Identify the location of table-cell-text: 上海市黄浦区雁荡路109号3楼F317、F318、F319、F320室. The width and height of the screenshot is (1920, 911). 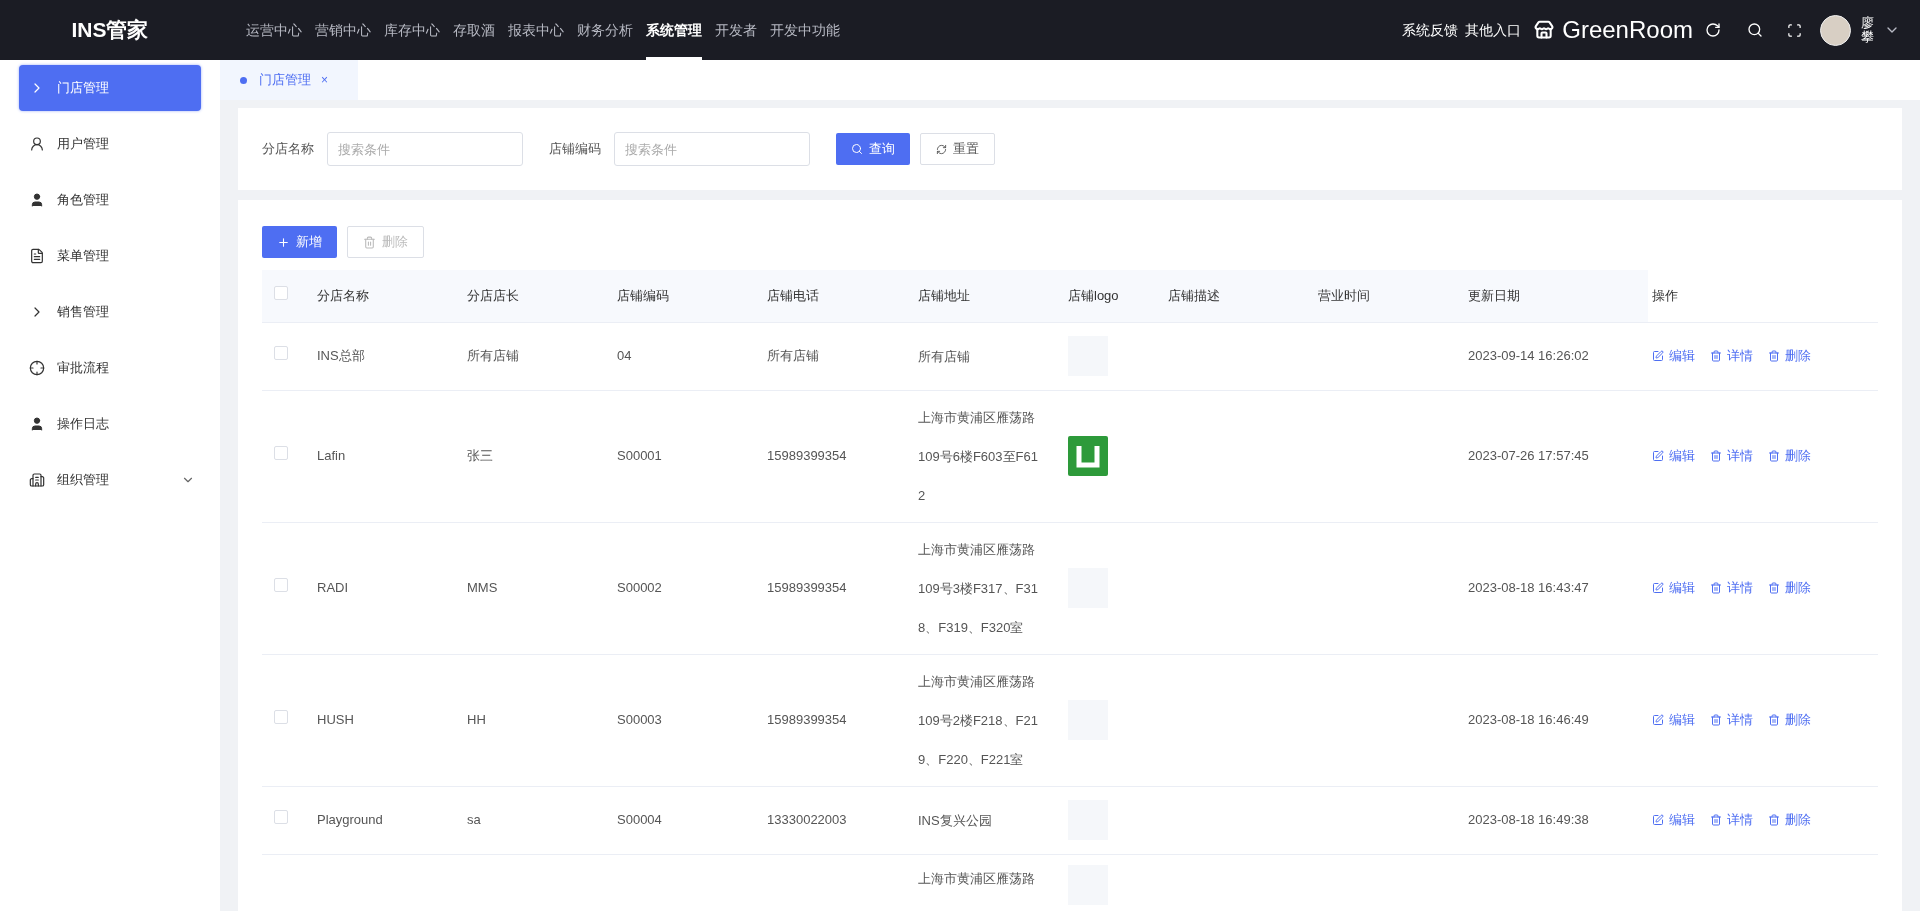
(978, 588).